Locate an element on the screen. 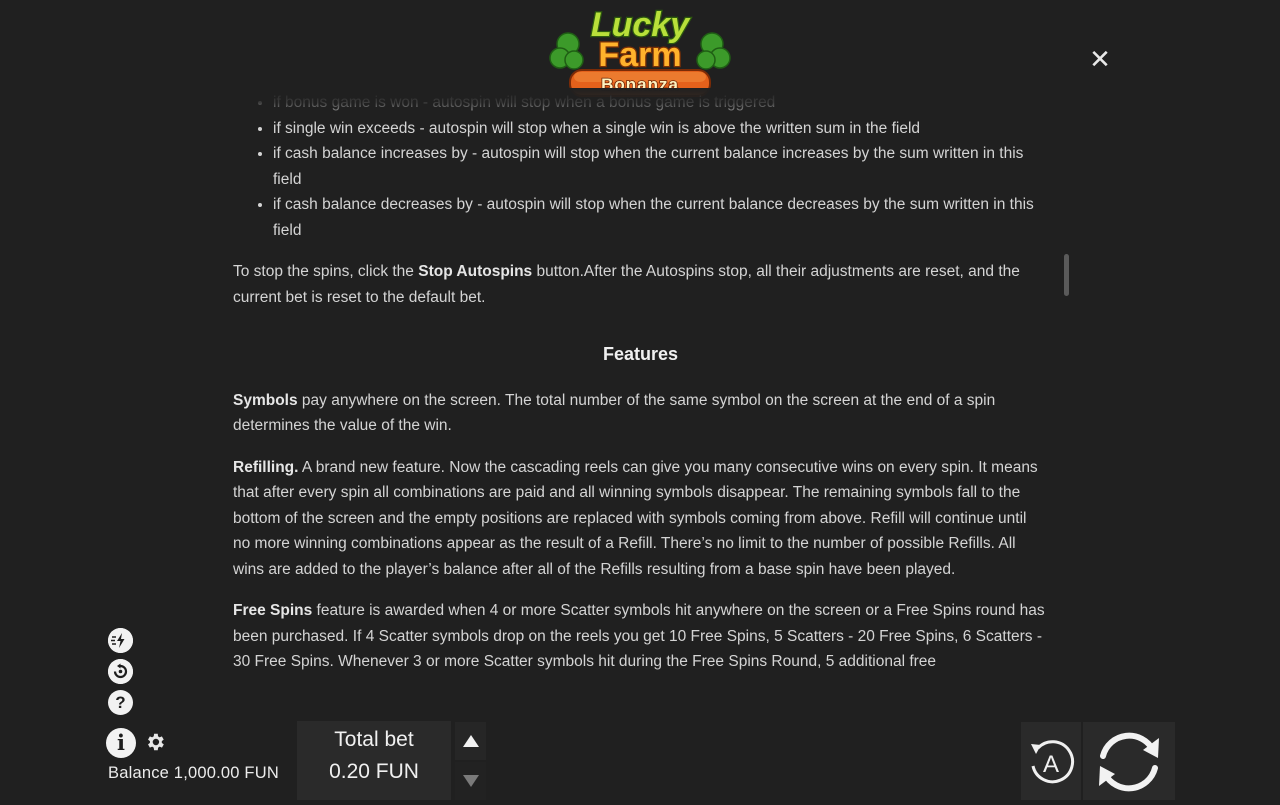 This screenshot has width=1280, height=805. autoplay-label: A is located at coordinates (1051, 764).